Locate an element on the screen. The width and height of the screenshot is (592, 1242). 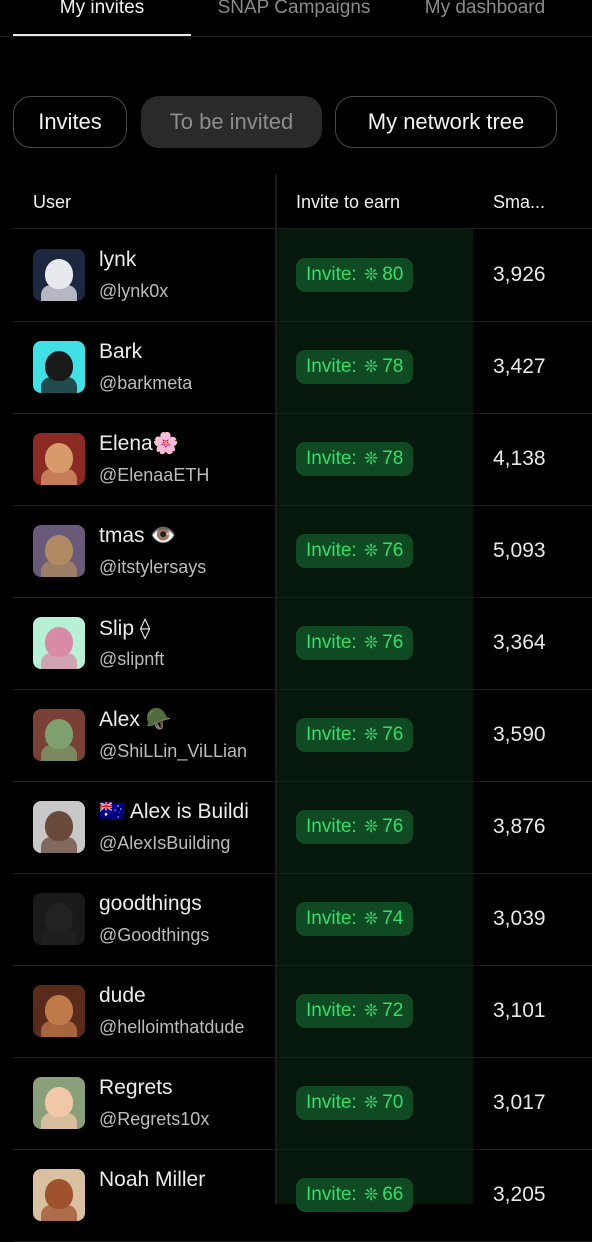
header-user: User is located at coordinates (52, 202).